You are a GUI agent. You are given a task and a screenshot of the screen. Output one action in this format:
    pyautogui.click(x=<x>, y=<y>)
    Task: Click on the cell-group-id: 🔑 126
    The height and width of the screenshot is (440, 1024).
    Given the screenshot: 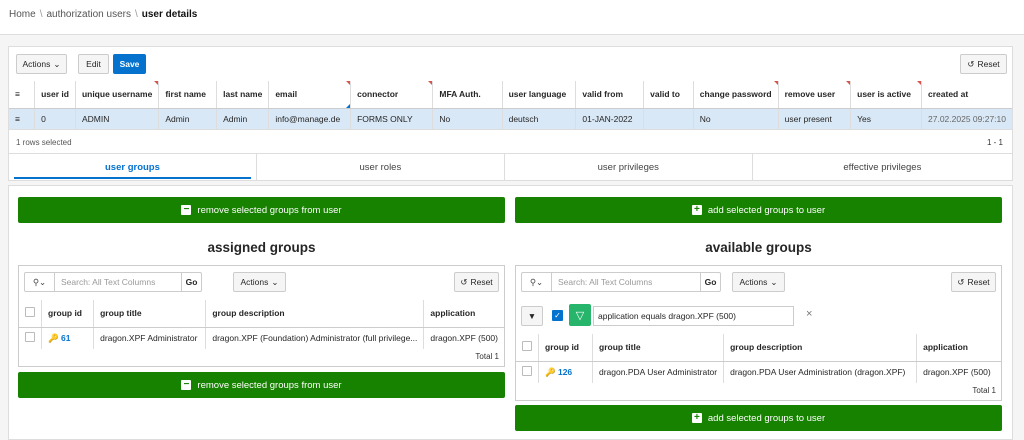 What is the action you would take?
    pyautogui.click(x=565, y=372)
    